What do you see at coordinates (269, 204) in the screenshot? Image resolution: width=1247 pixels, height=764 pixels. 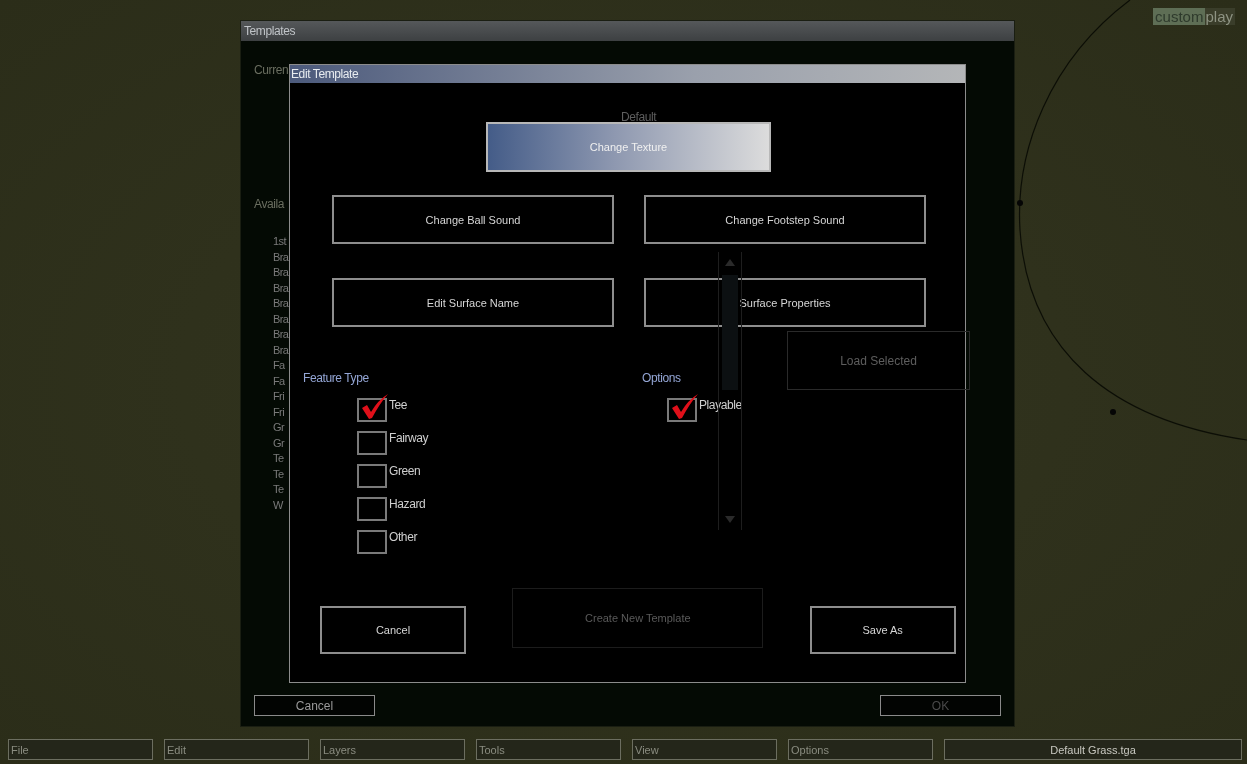 I see `field-label: Availa` at bounding box center [269, 204].